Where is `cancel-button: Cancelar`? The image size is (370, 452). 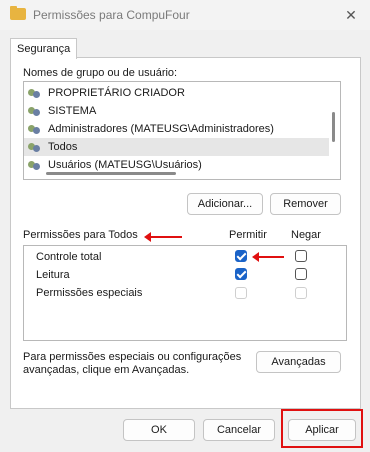 cancel-button: Cancelar is located at coordinates (239, 430).